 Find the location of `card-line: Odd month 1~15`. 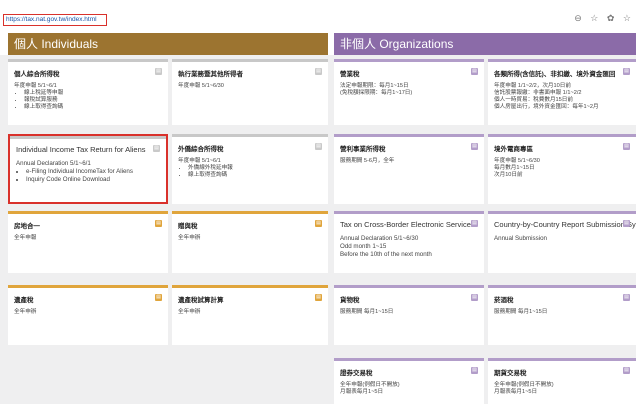

card-line: Odd month 1~15 is located at coordinates (363, 246).